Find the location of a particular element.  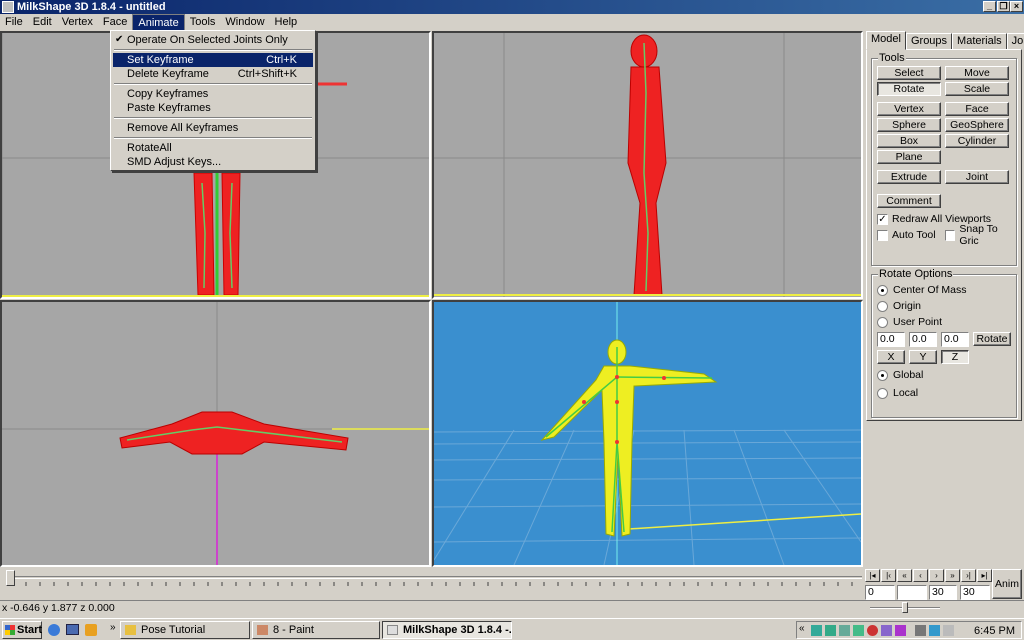

local-radio: Local is located at coordinates (897, 393).